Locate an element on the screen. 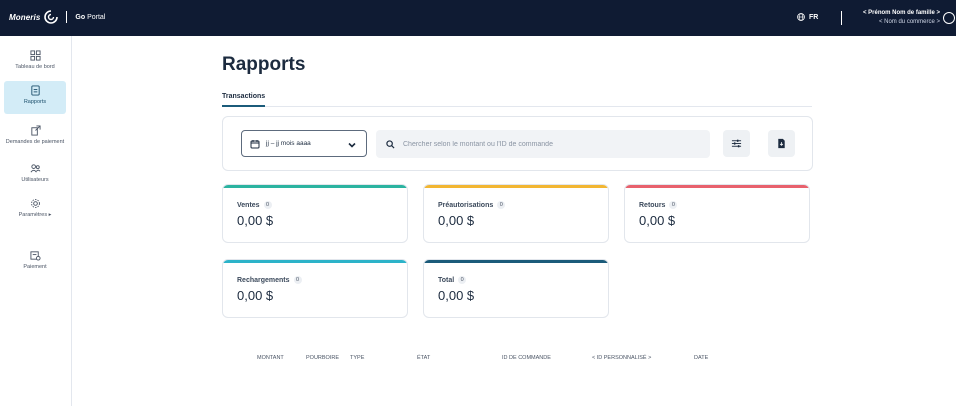 This screenshot has width=956, height=406. file-download-icon is located at coordinates (781, 143).